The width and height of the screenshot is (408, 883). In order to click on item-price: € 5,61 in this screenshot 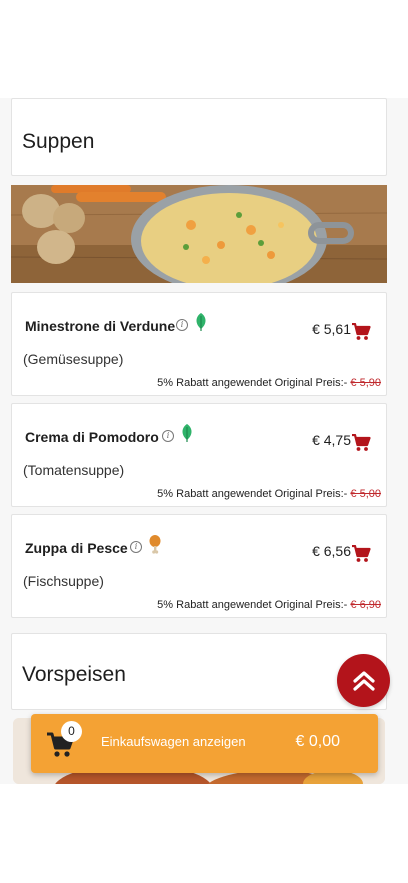, I will do `click(331, 329)`.